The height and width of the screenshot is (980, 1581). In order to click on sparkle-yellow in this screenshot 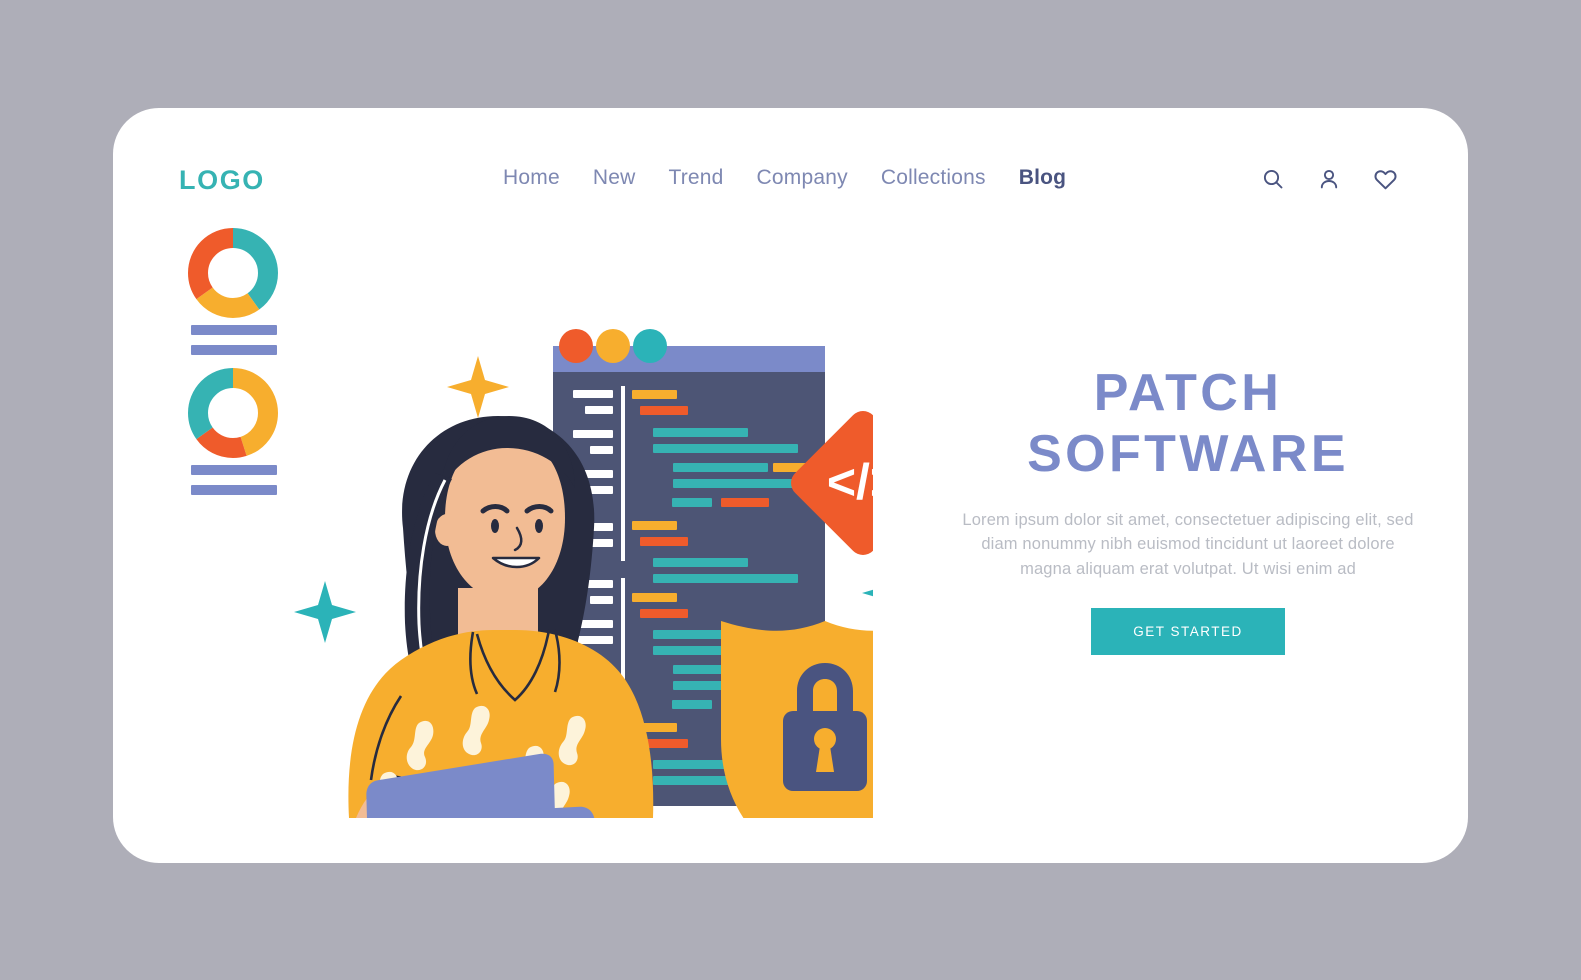, I will do `click(478, 387)`.